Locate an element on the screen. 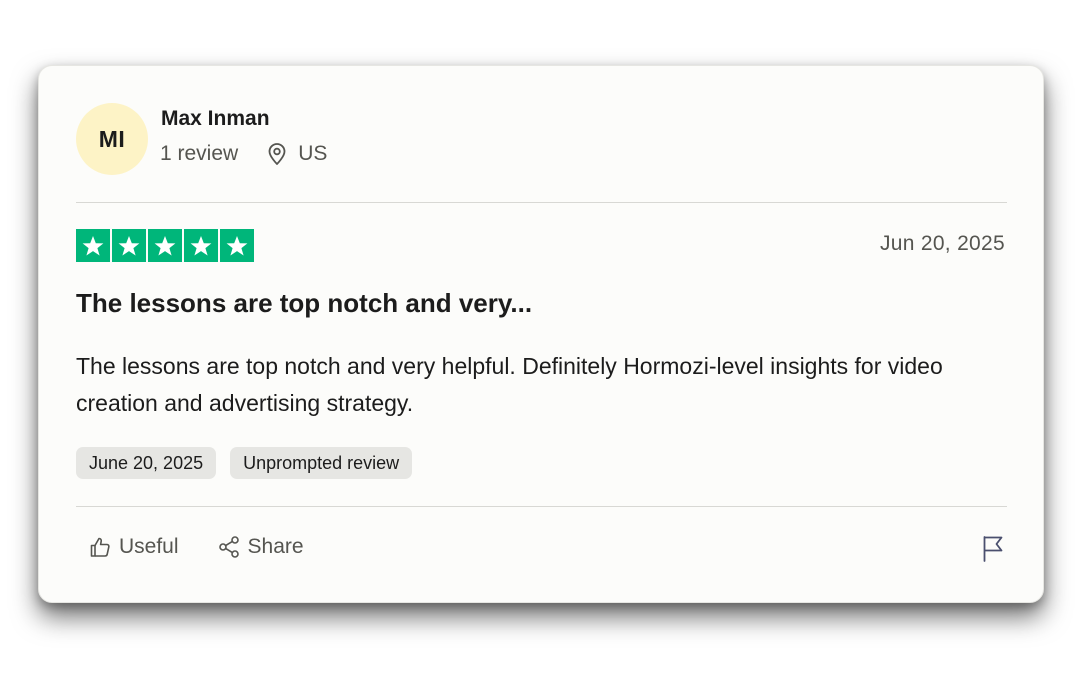 This screenshot has width=1080, height=687. star-rating is located at coordinates (165, 245).